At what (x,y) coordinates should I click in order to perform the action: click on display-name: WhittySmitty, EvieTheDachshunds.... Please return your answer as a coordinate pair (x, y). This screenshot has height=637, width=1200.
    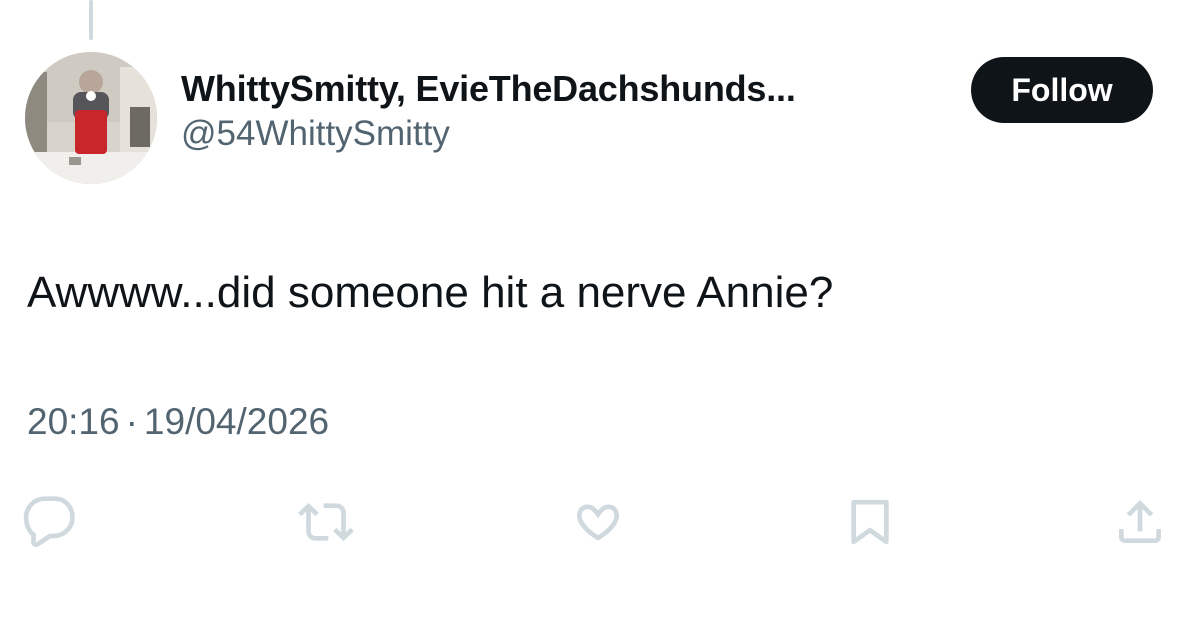
    Looking at the image, I should click on (488, 89).